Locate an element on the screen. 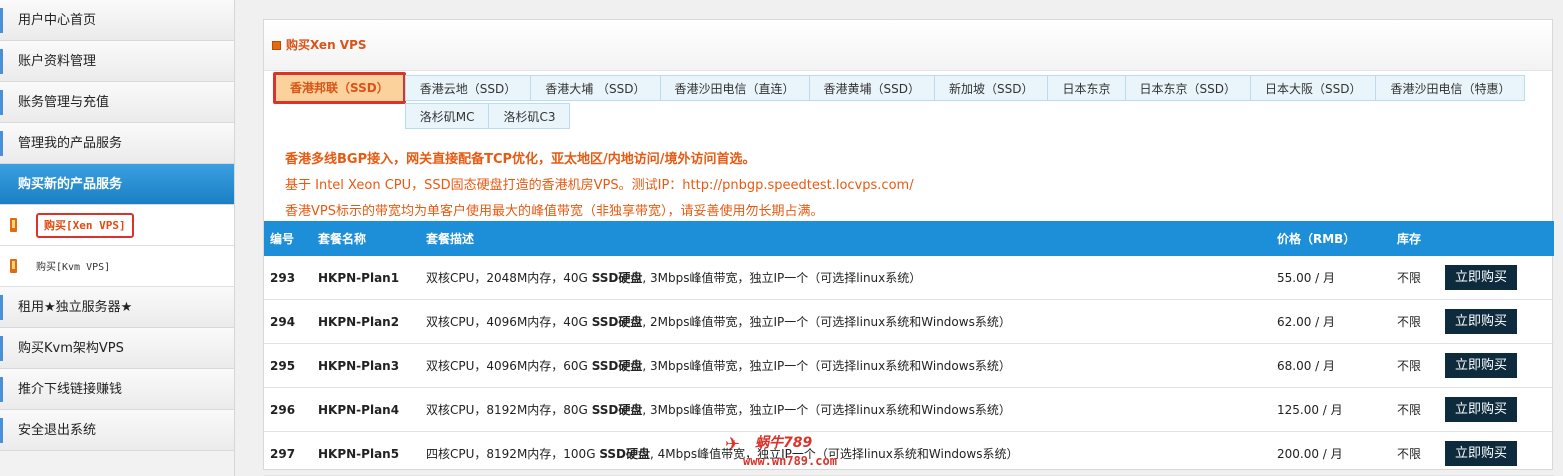  sidebar-item-label: 管理我的产品服务 is located at coordinates (70, 143).